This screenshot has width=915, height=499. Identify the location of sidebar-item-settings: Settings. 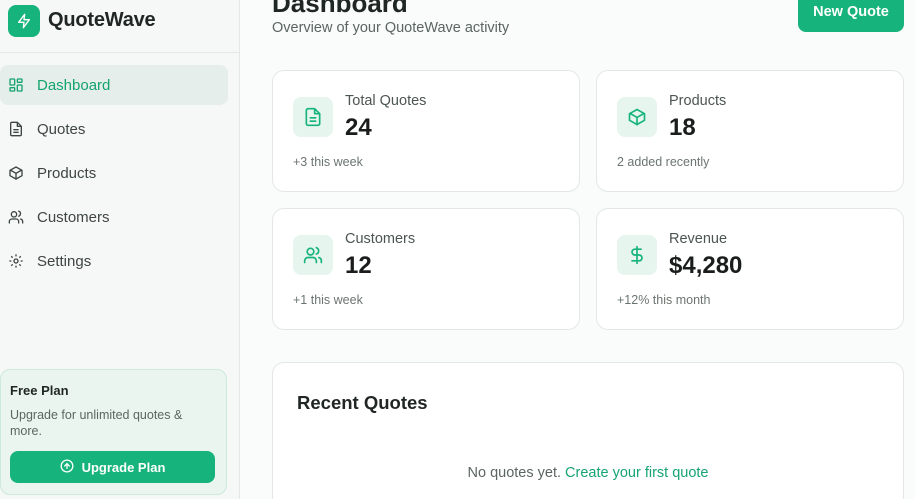
(114, 261).